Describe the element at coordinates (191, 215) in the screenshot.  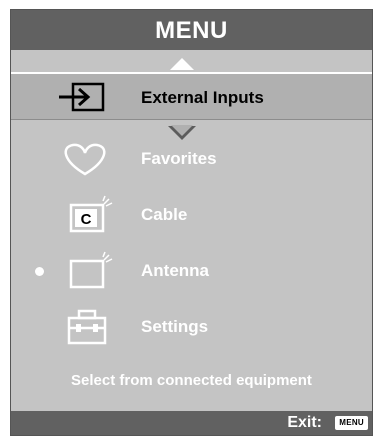
I see `menu-item-cable: C Cable` at that location.